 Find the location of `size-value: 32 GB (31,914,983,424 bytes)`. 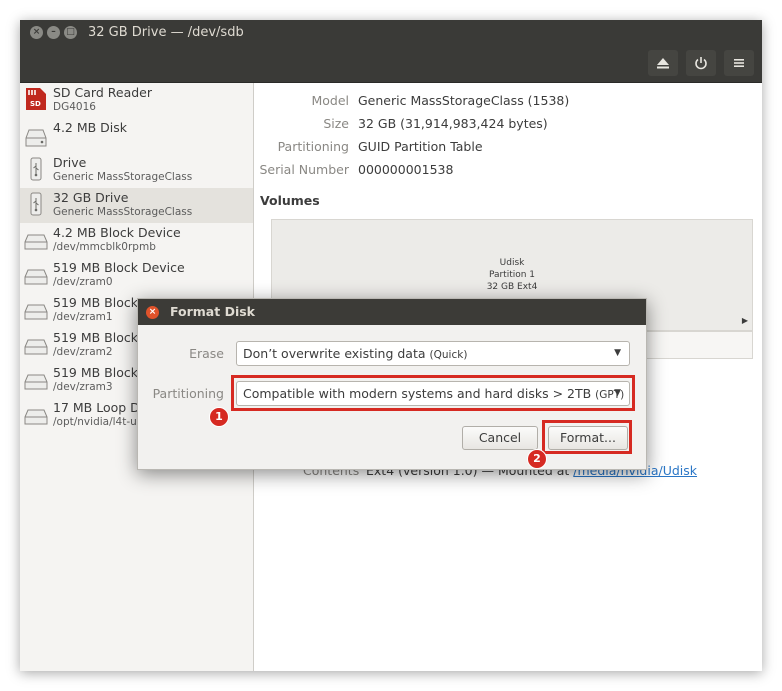

size-value: 32 GB (31,914,983,424 bytes) is located at coordinates (453, 123).